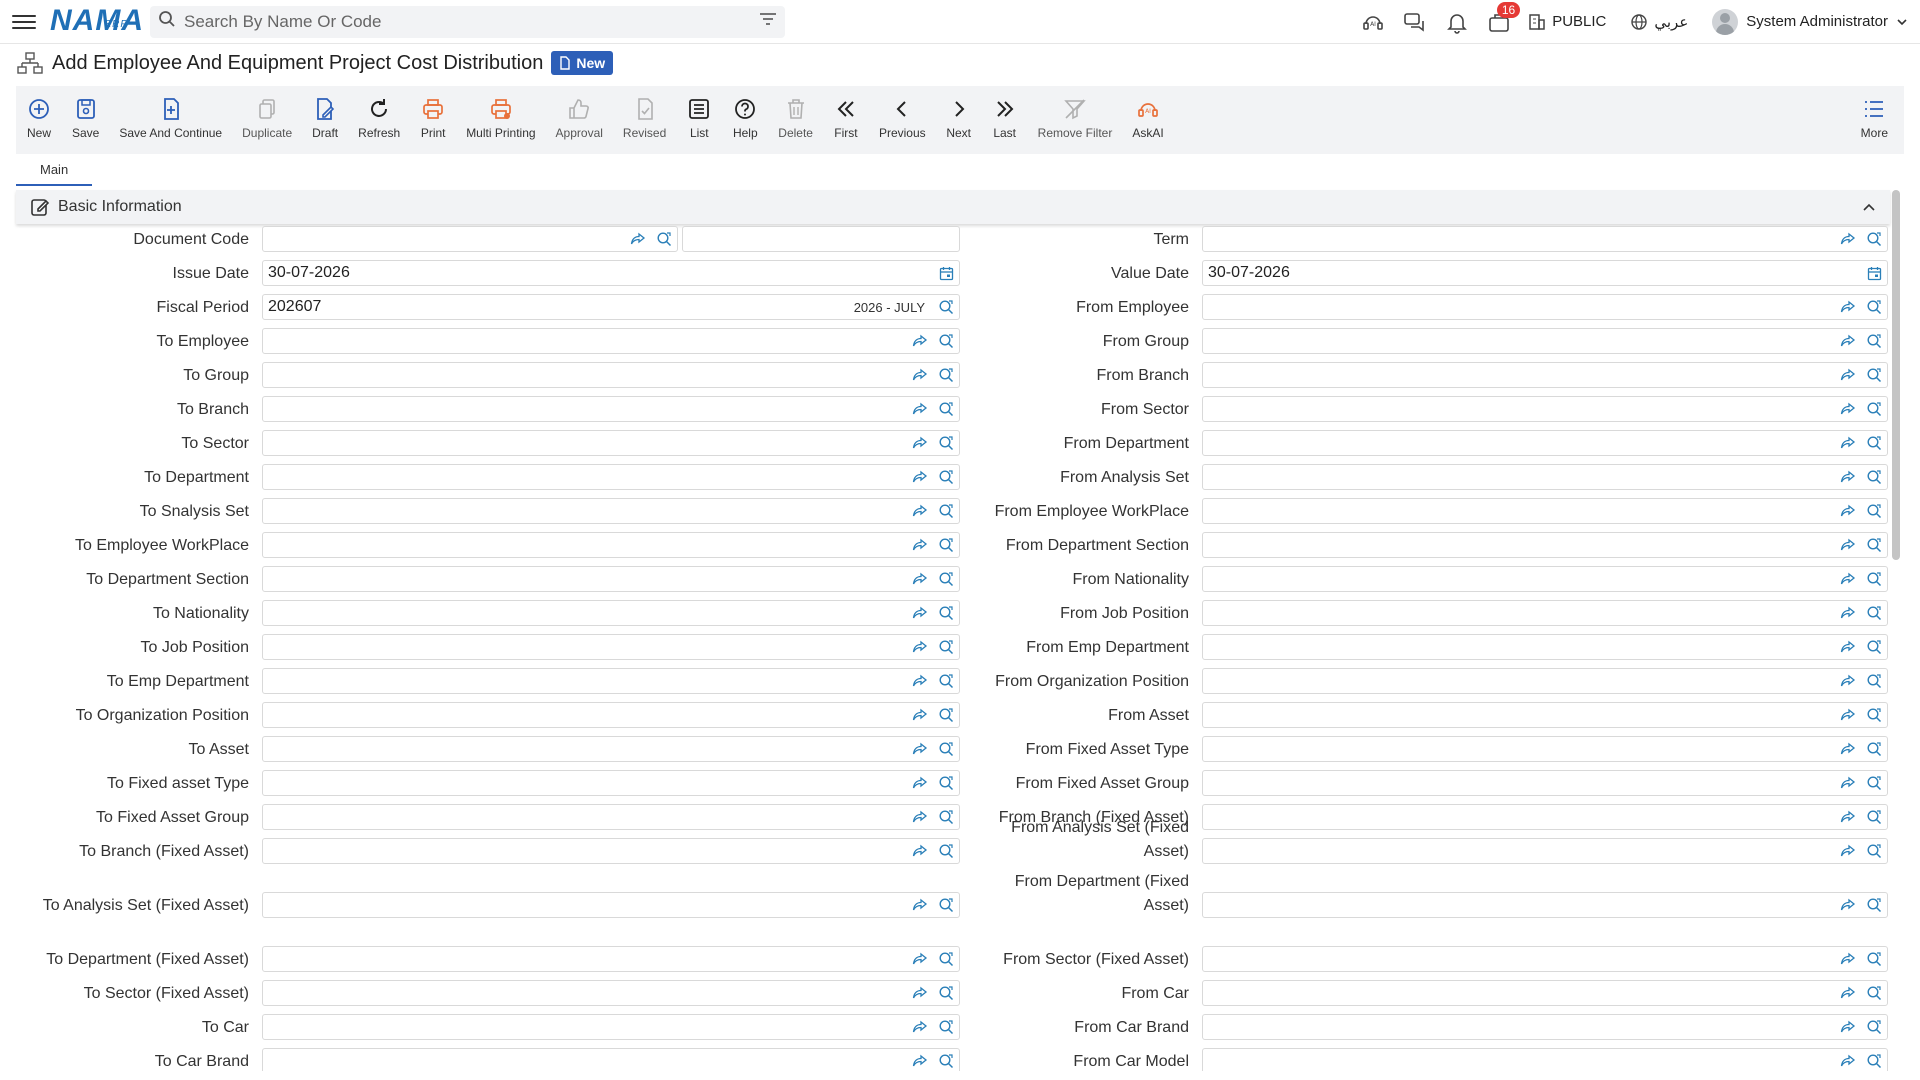 The image size is (1920, 1080). What do you see at coordinates (611, 545) in the screenshot?
I see `input-to-employee-workplace` at bounding box center [611, 545].